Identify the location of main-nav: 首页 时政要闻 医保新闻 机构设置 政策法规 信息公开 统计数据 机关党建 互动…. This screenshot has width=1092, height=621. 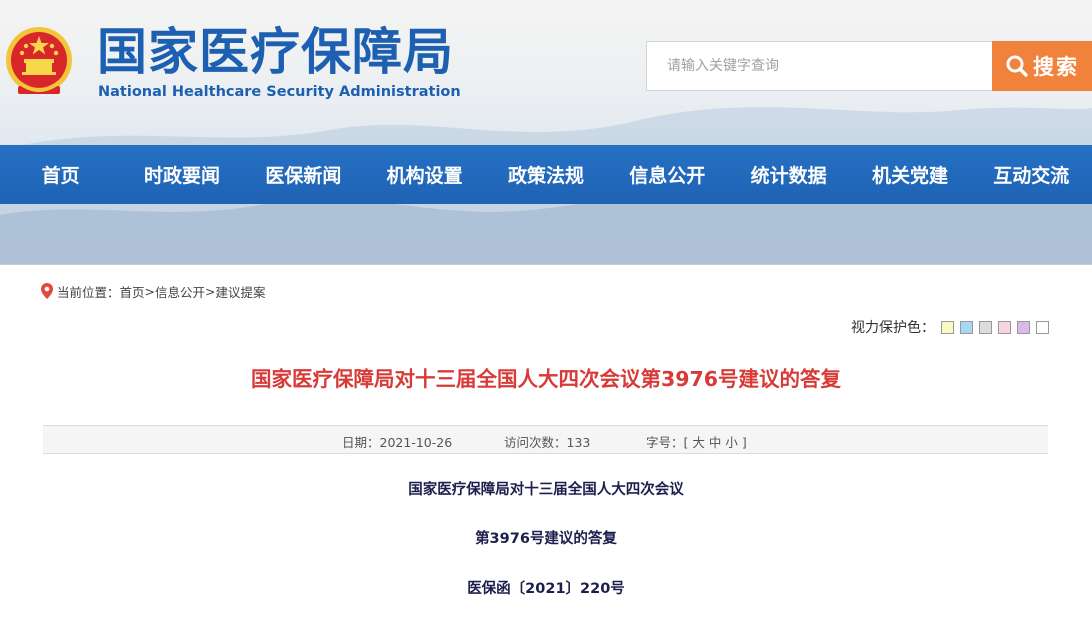
(546, 174).